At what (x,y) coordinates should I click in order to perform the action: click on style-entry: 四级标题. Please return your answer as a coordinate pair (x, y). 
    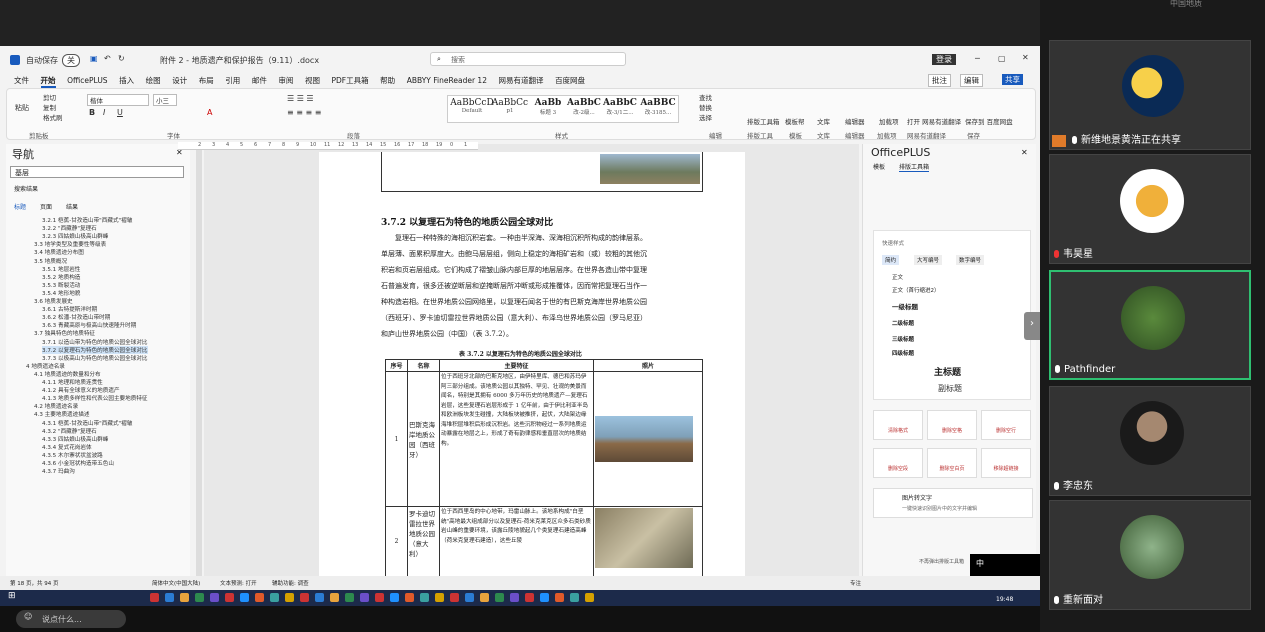
    Looking at the image, I should click on (903, 353).